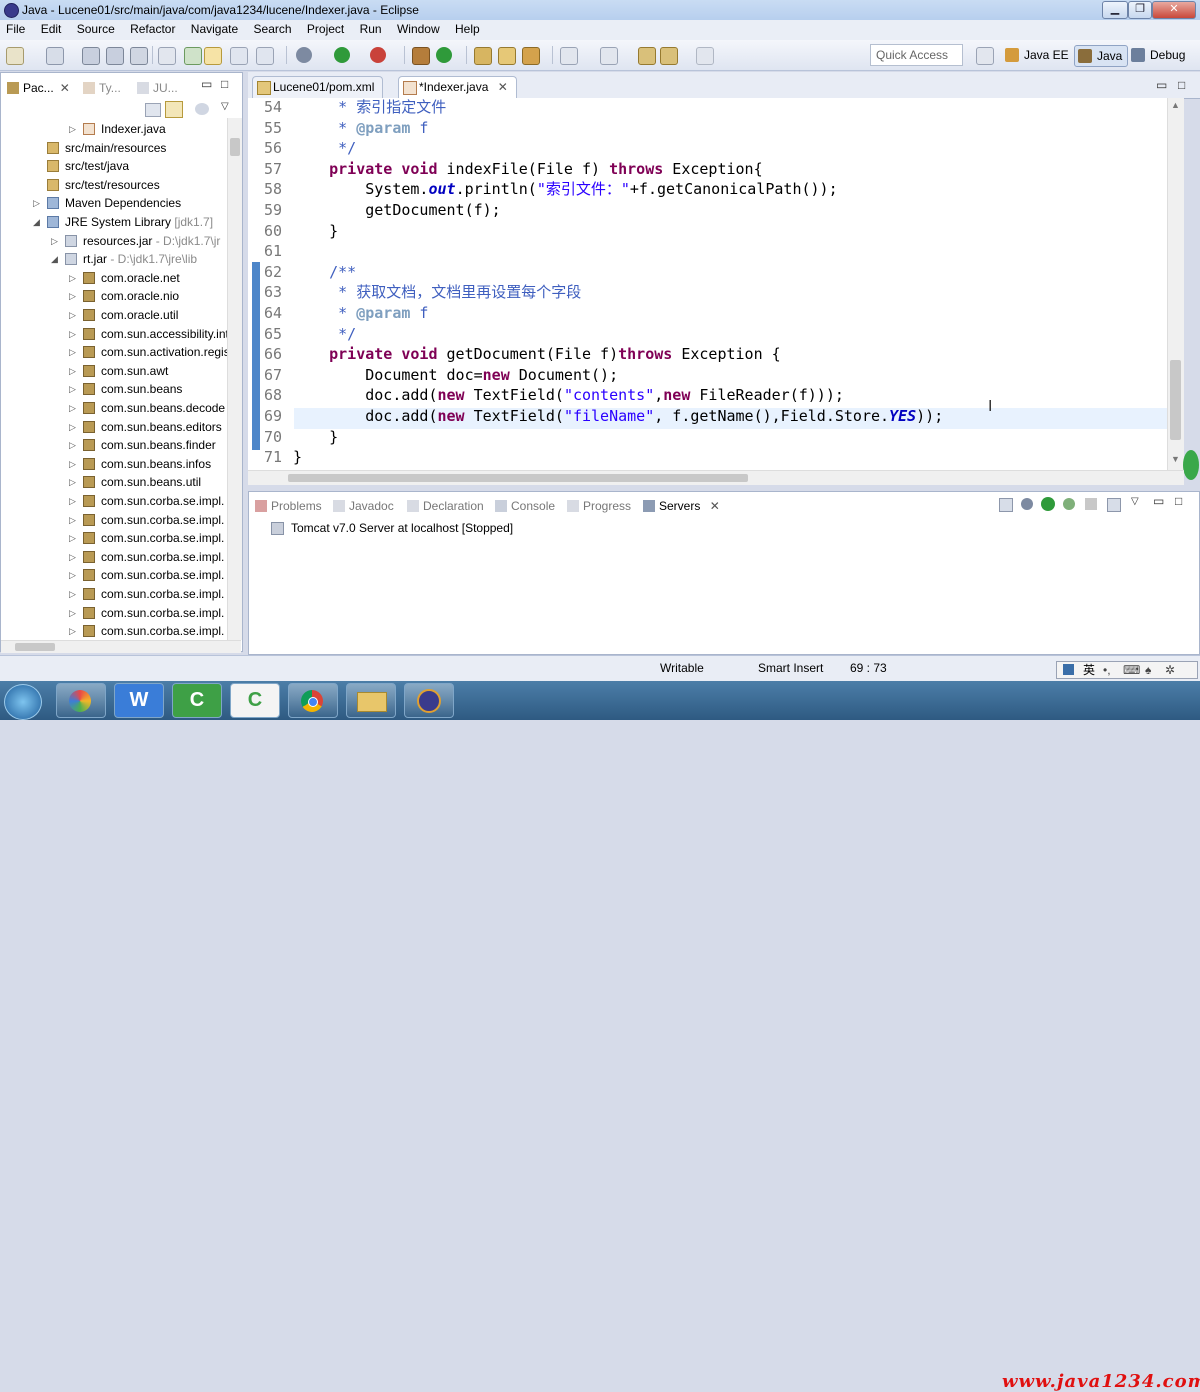 Image resolution: width=1200 pixels, height=1392 pixels. What do you see at coordinates (429, 700) in the screenshot?
I see `taskbar-eclipse-icon` at bounding box center [429, 700].